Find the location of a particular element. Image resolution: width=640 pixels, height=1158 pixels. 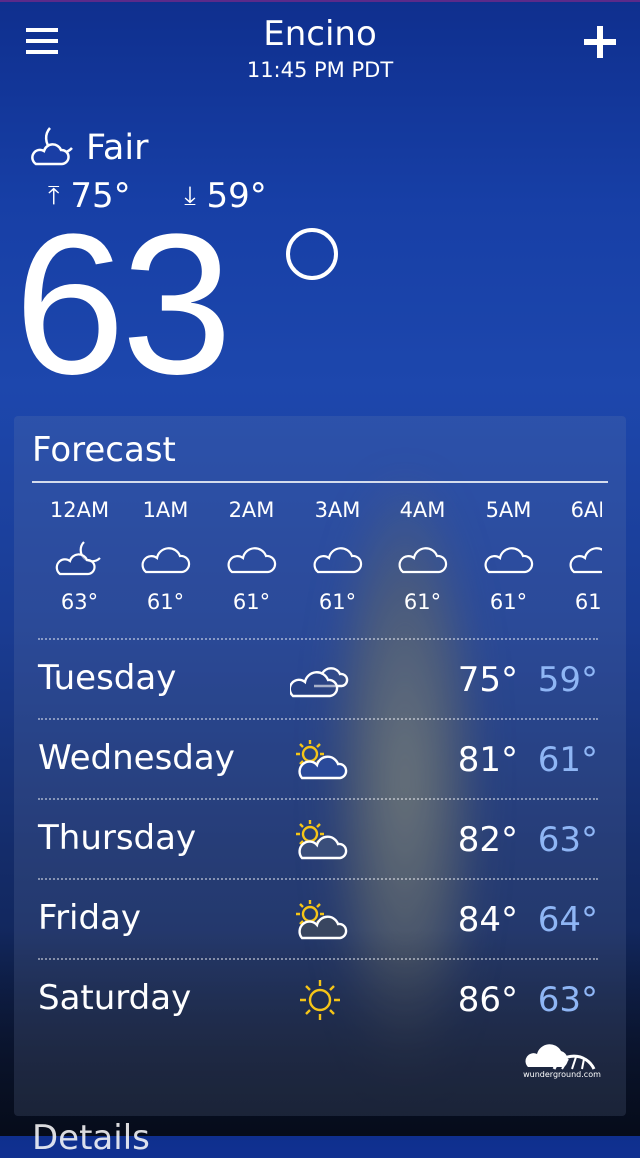

hourly-item: 2AM 61° is located at coordinates (251, 556).